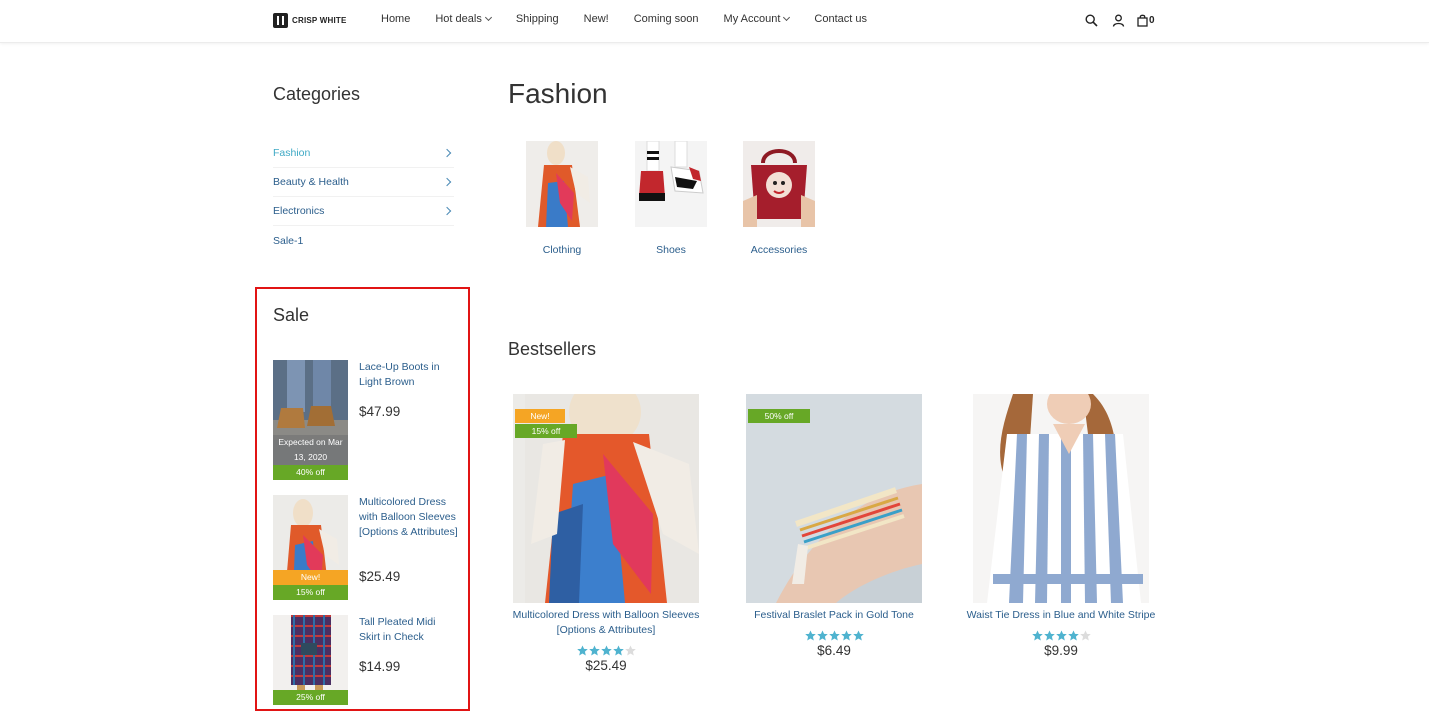  What do you see at coordinates (380, 411) in the screenshot?
I see `product-price: $47.99` at bounding box center [380, 411].